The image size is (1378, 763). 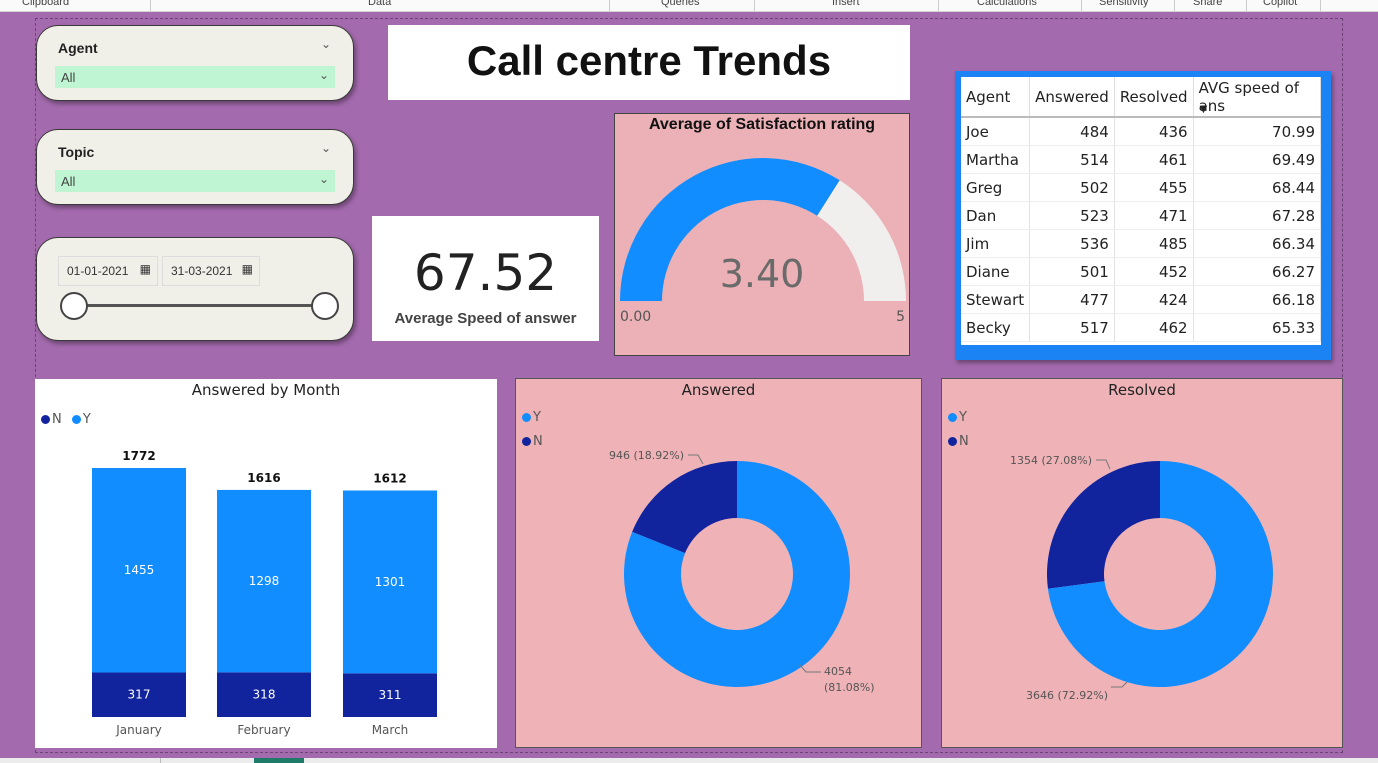 I want to click on date-end-handle, so click(x=325, y=306).